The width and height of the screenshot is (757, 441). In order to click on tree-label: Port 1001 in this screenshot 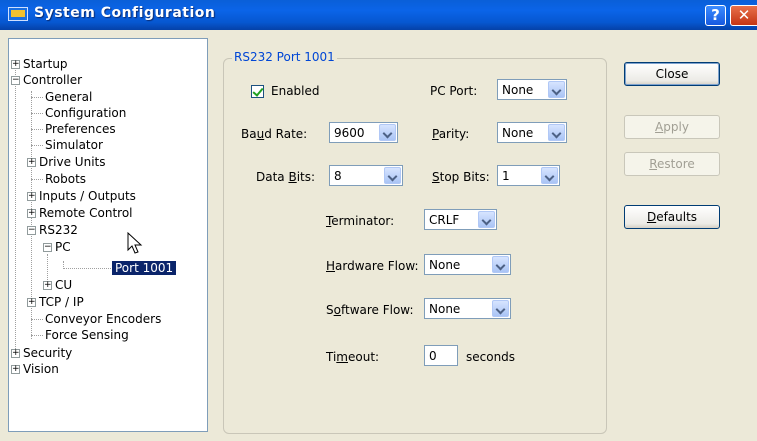, I will do `click(144, 268)`.